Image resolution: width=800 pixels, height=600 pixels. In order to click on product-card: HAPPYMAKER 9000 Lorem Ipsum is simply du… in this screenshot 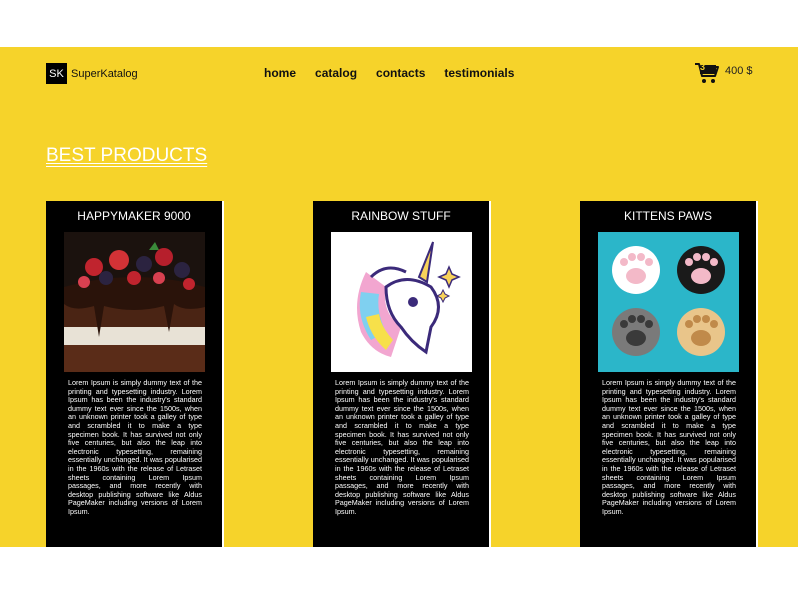, I will do `click(135, 374)`.